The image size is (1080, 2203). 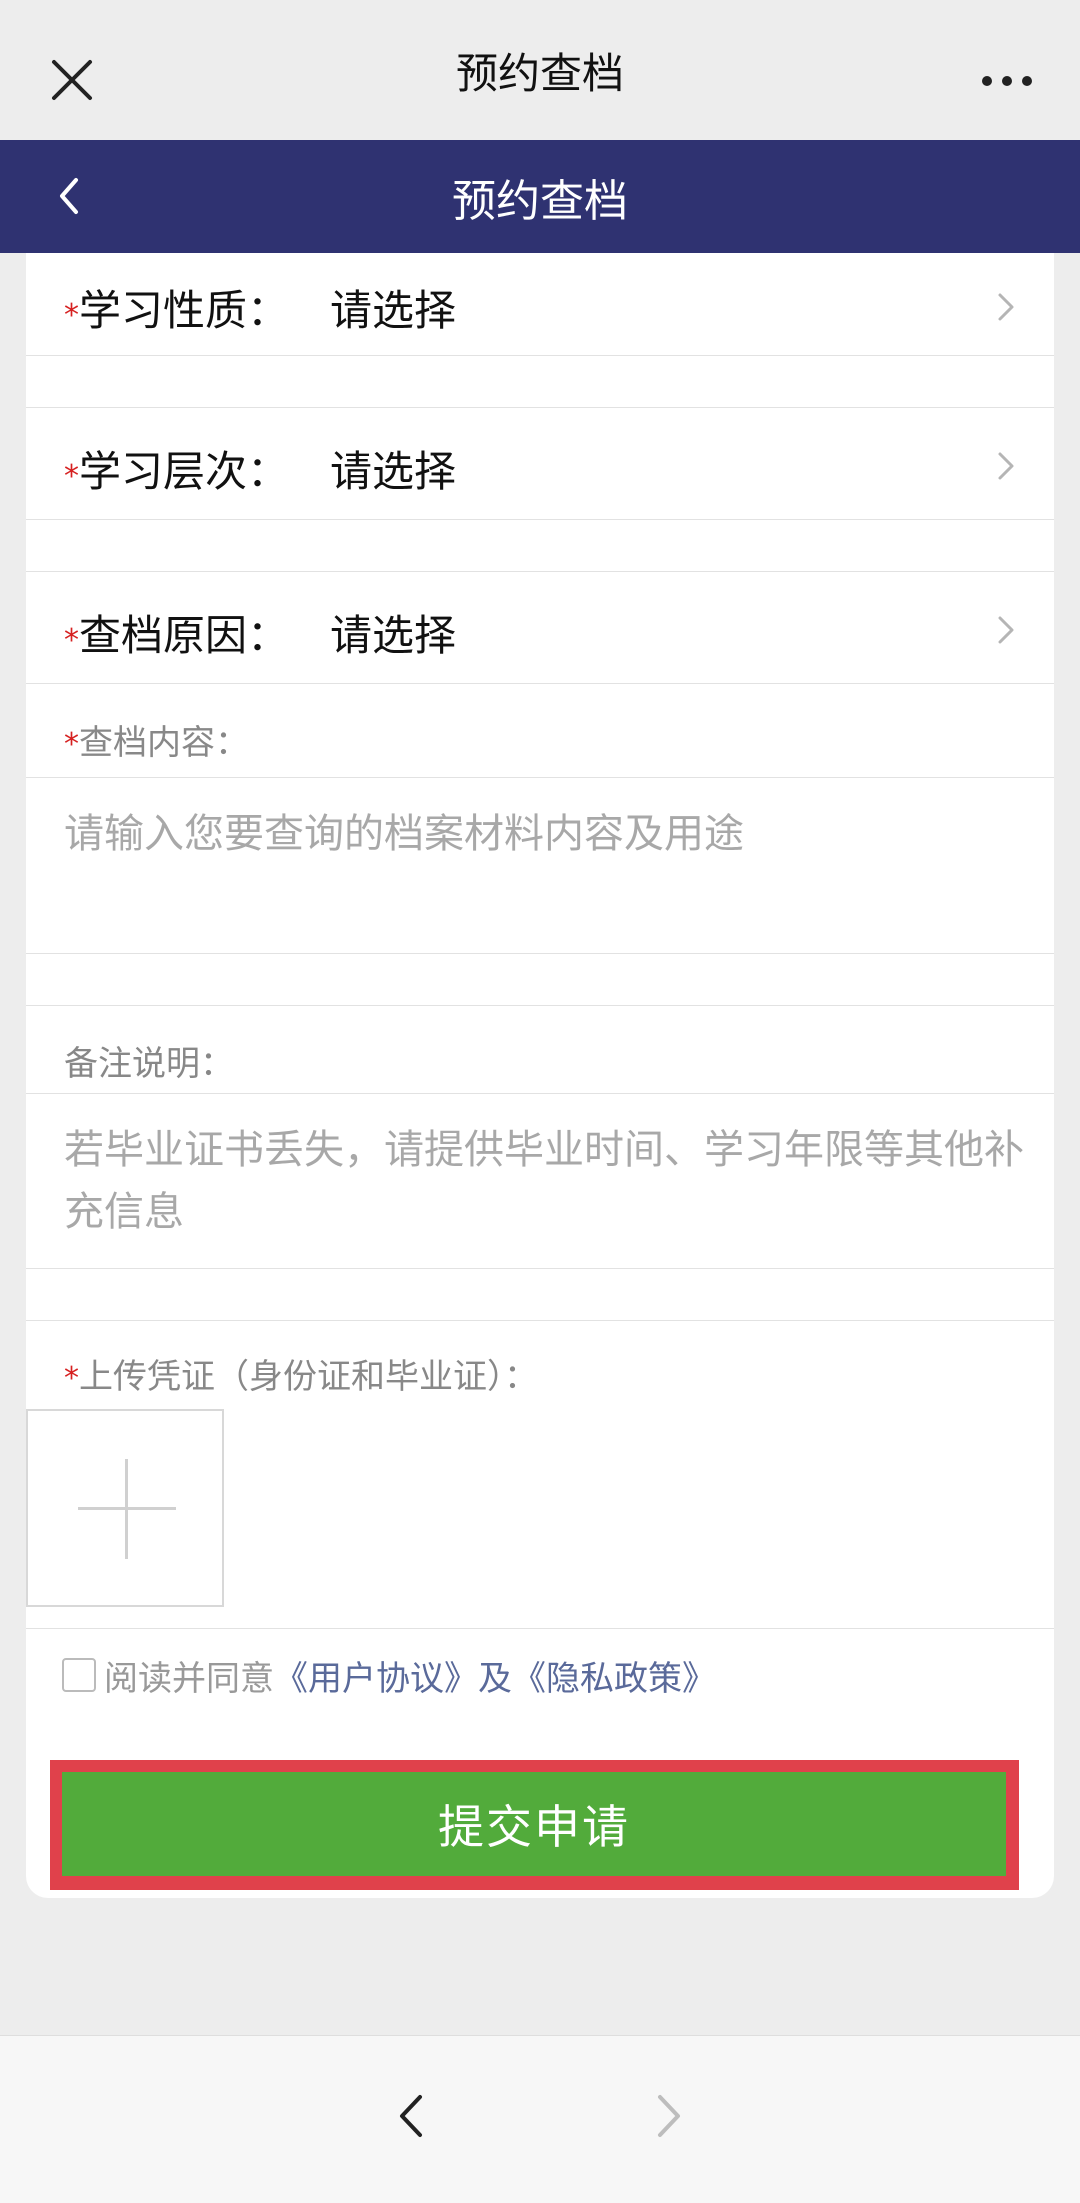 What do you see at coordinates (72, 80) in the screenshot?
I see `close-icon` at bounding box center [72, 80].